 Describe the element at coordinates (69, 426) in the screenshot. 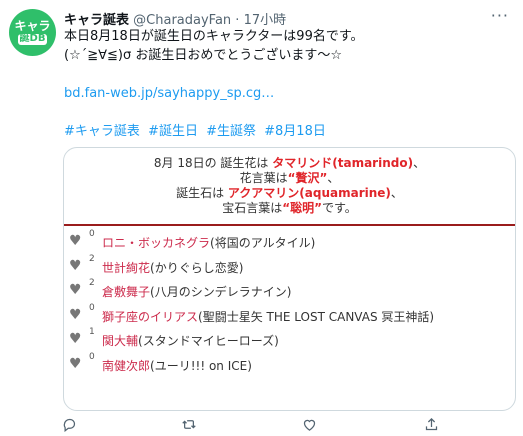

I see `reply-icon` at that location.